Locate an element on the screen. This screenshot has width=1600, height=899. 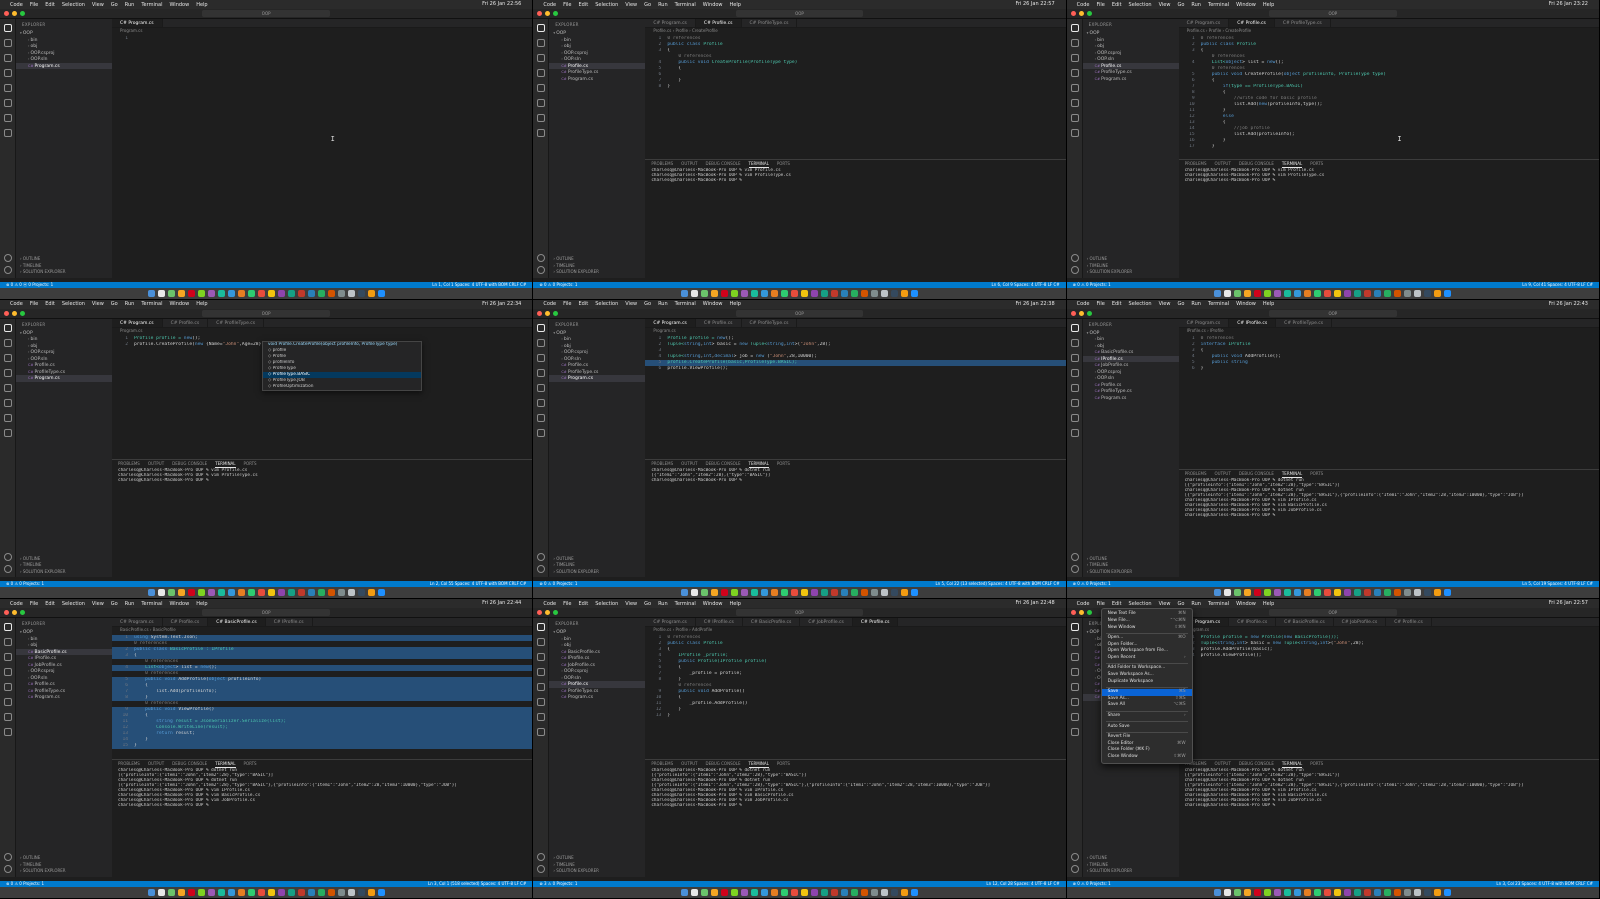
panel-tab-output: OUTPUT is located at coordinates (689, 764).